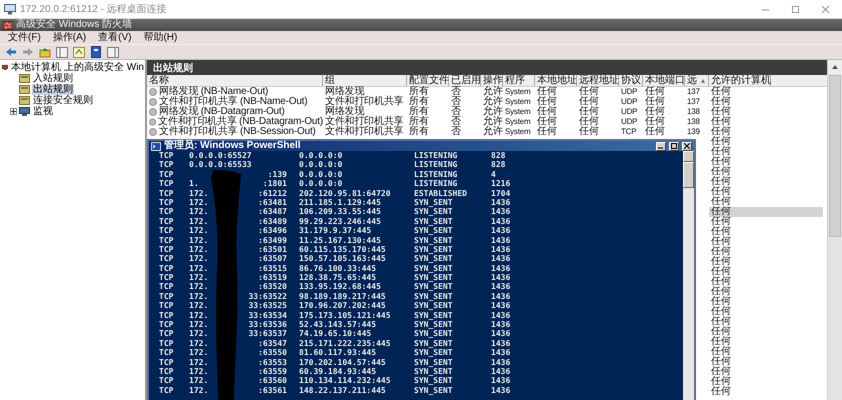  Describe the element at coordinates (13, 111) in the screenshot. I see `expand-icon` at that location.